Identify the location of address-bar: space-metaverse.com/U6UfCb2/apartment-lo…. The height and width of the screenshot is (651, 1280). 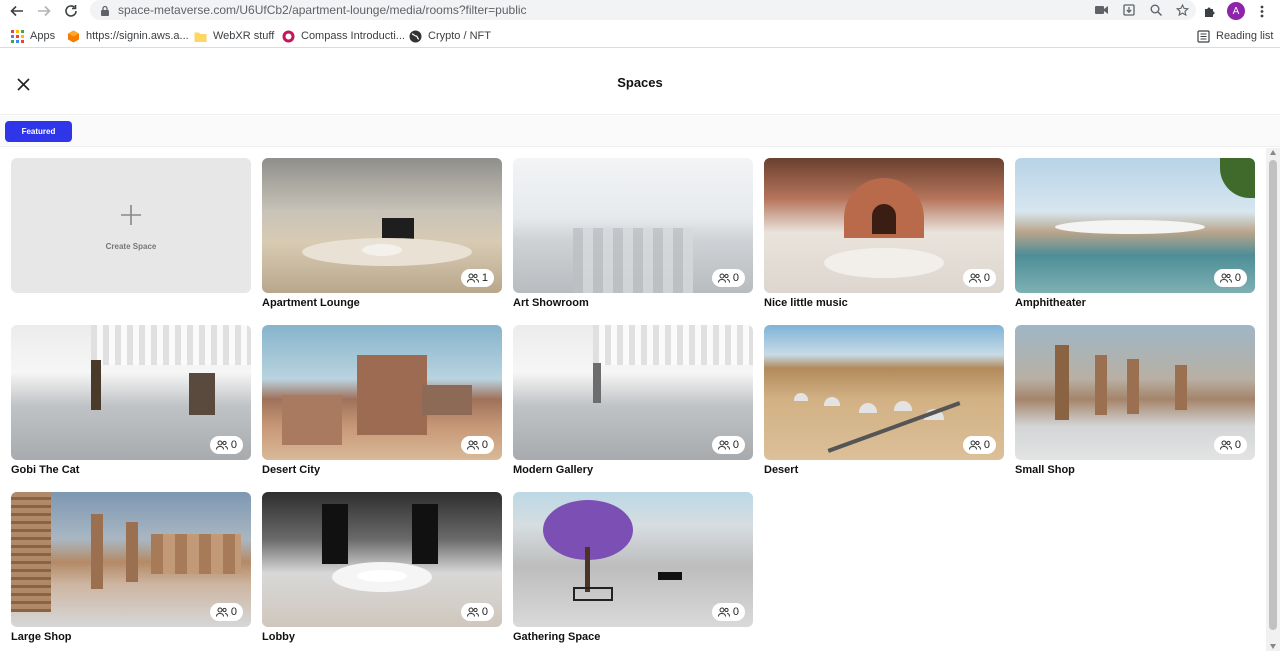
(643, 10).